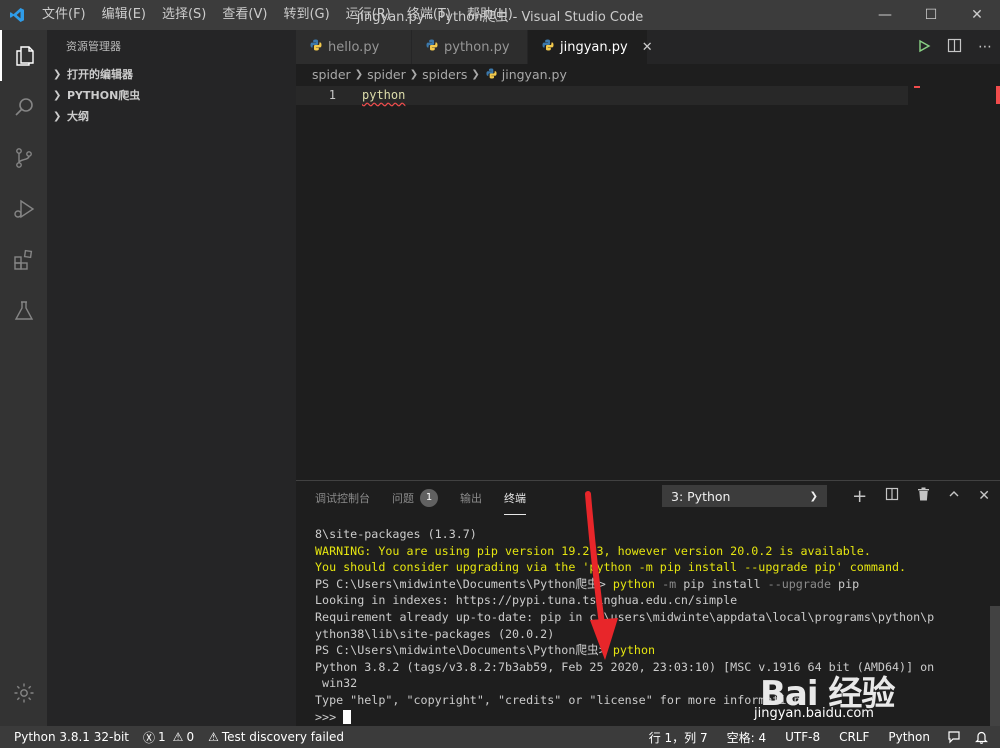  Describe the element at coordinates (923, 496) in the screenshot. I see `trash-icon` at that location.